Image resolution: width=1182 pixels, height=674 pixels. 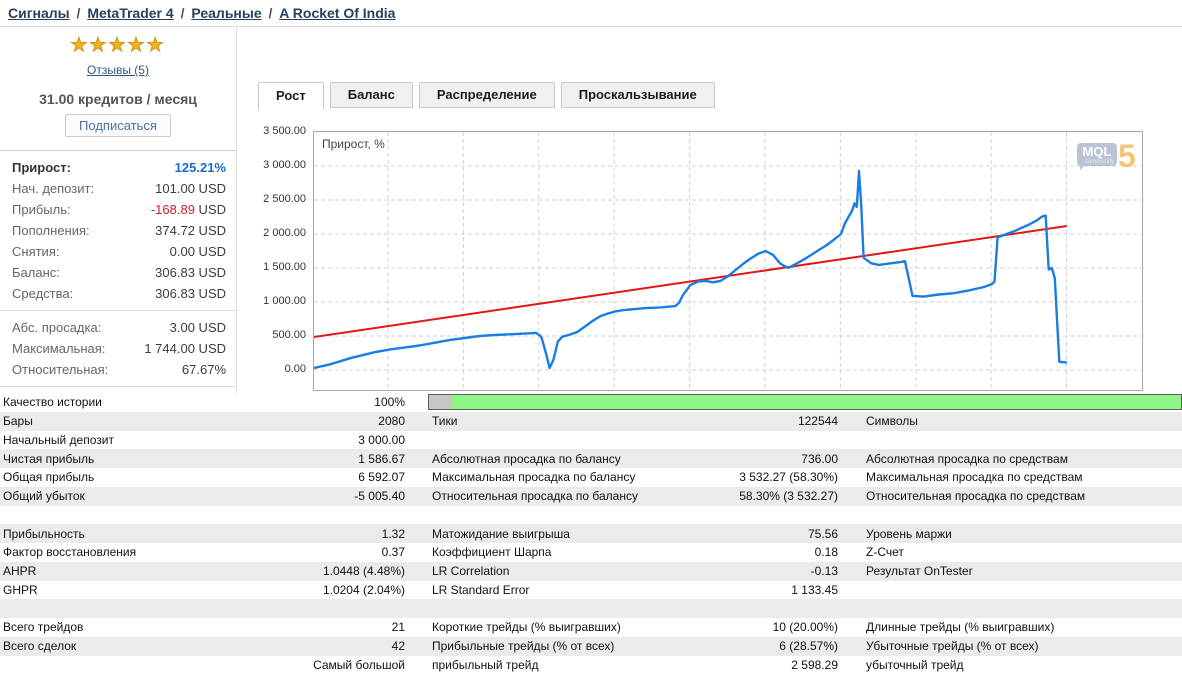 What do you see at coordinates (49, 477) in the screenshot?
I see `col1-label: Общая прибыль` at bounding box center [49, 477].